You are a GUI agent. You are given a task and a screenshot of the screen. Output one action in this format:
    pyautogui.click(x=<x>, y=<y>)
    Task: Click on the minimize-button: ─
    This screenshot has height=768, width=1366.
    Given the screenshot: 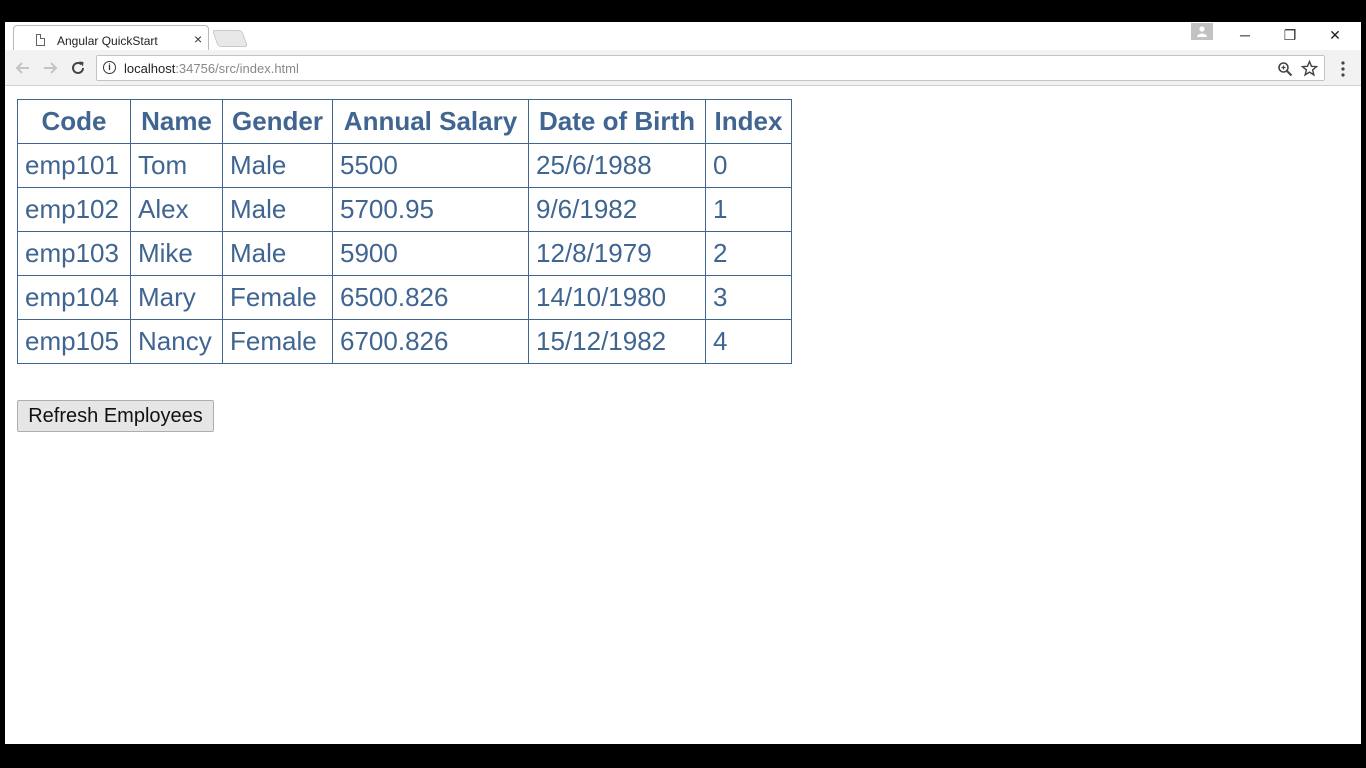 What is the action you would take?
    pyautogui.click(x=1245, y=35)
    